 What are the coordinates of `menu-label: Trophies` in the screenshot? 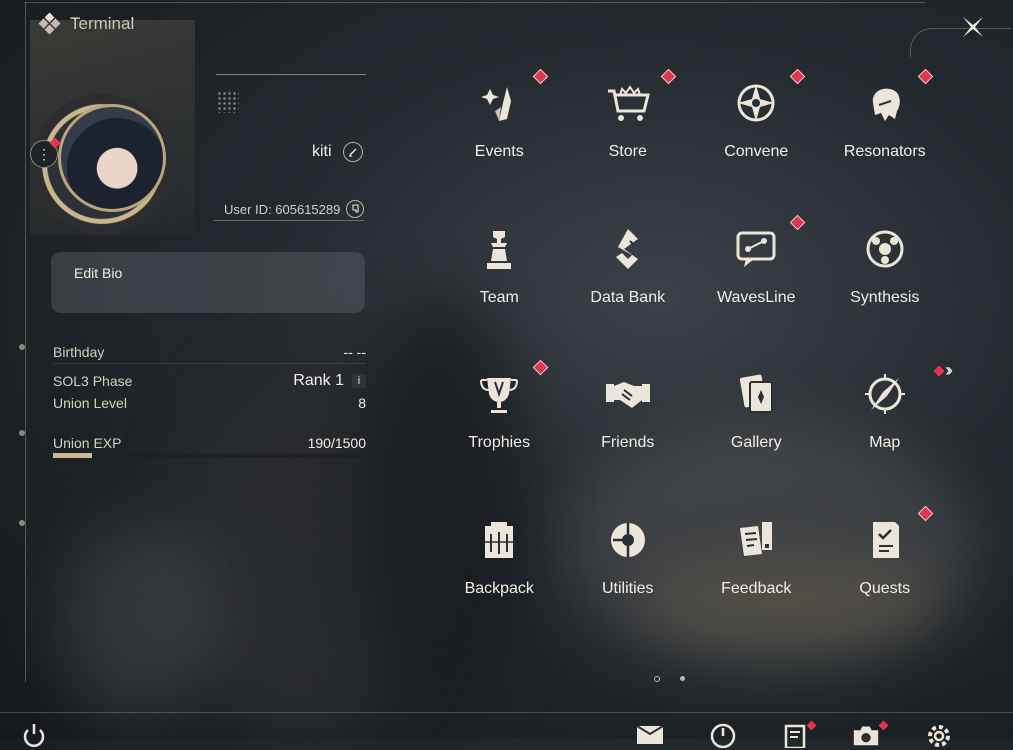 It's located at (499, 442).